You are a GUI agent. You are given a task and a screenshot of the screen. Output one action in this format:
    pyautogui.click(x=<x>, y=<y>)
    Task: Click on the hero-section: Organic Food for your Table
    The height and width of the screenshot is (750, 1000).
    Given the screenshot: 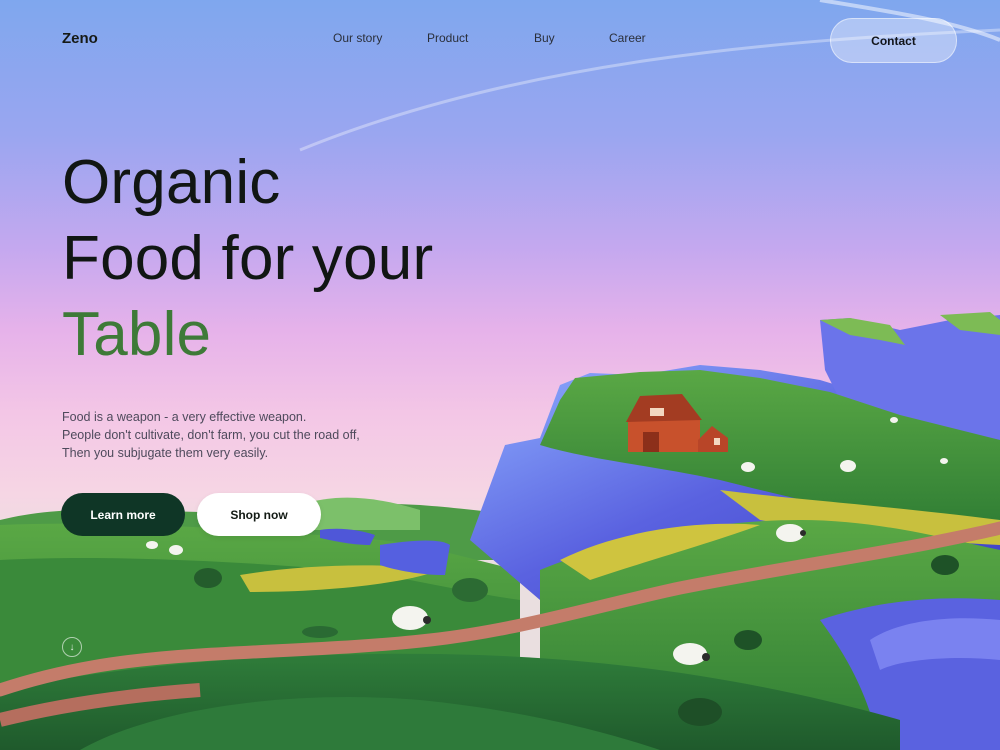 What is the action you would take?
    pyautogui.click(x=247, y=259)
    